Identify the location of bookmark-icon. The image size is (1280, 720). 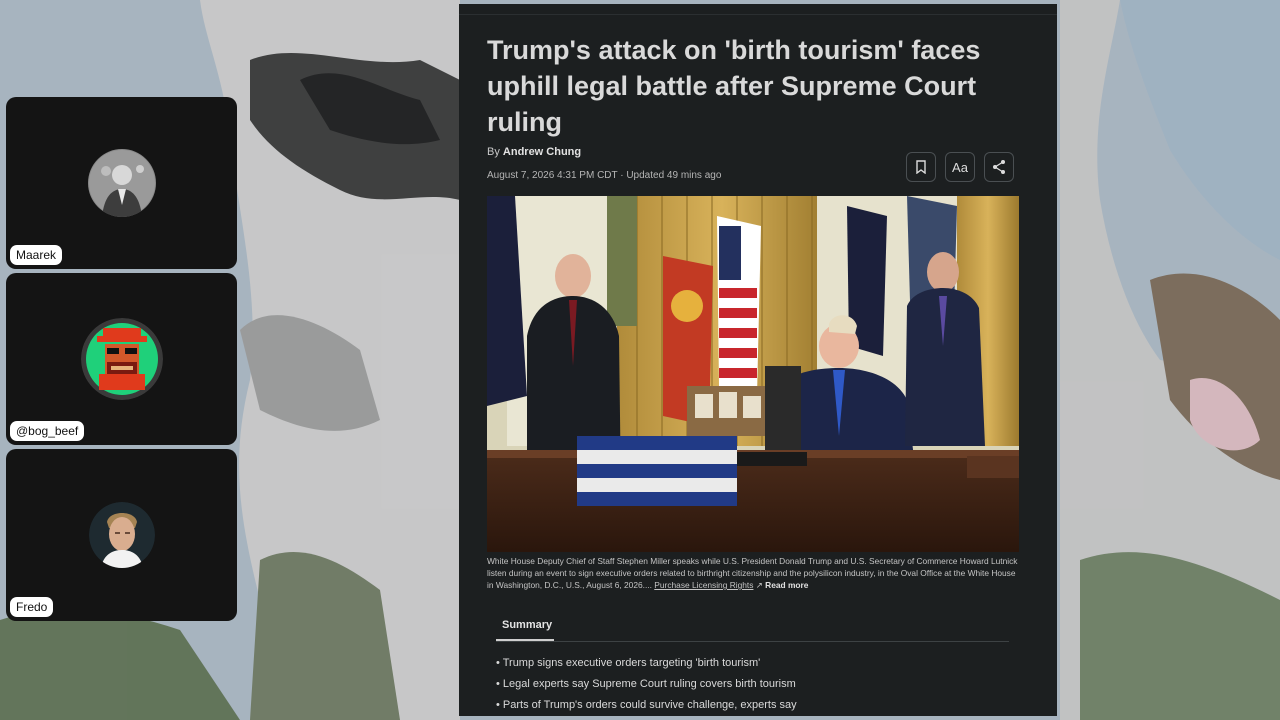
(921, 167).